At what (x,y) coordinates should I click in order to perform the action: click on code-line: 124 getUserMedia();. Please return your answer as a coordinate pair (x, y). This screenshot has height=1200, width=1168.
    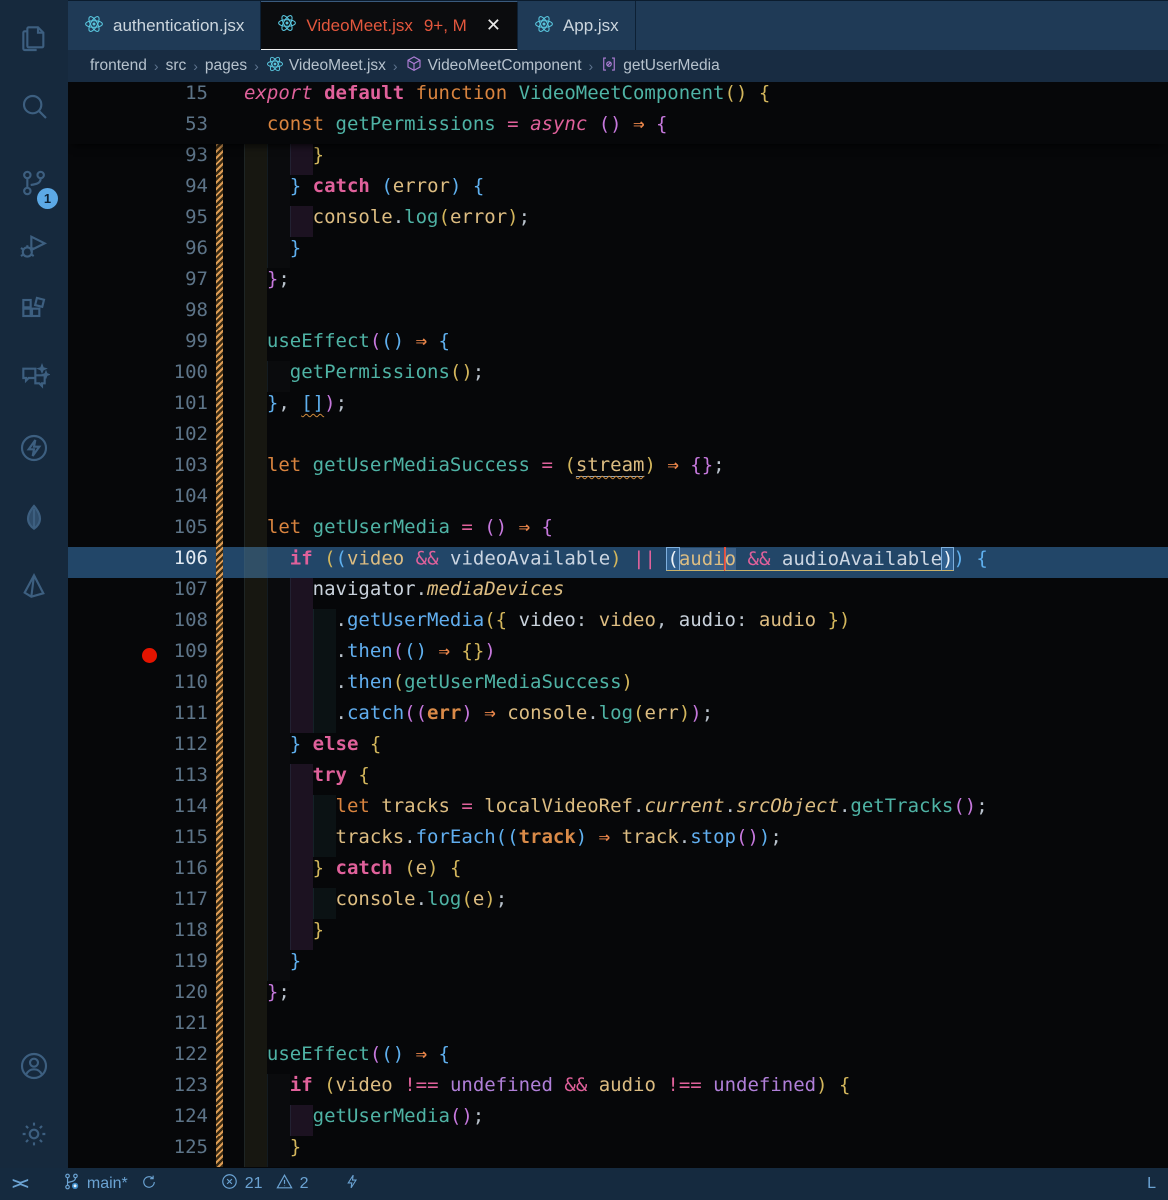
    Looking at the image, I should click on (618, 1120).